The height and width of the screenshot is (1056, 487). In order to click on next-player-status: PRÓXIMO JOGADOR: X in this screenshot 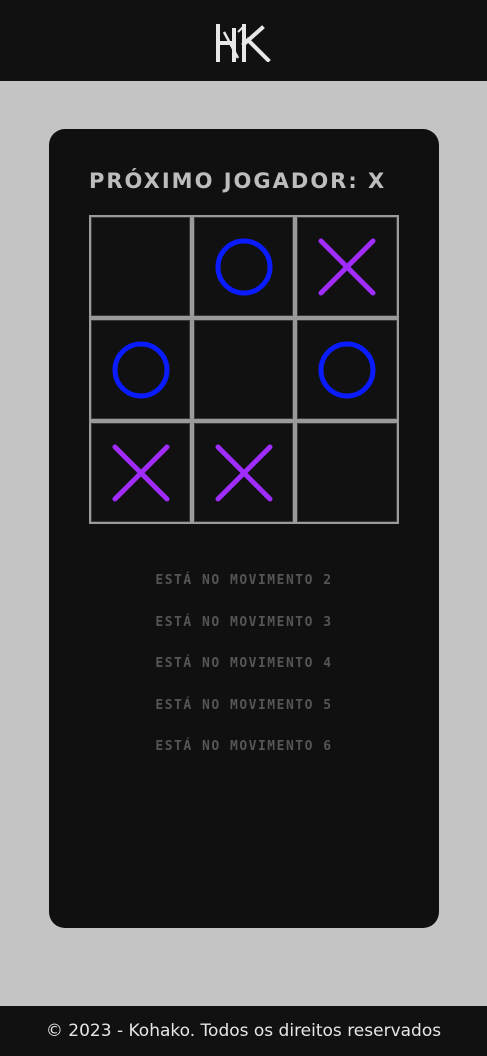, I will do `click(238, 181)`.